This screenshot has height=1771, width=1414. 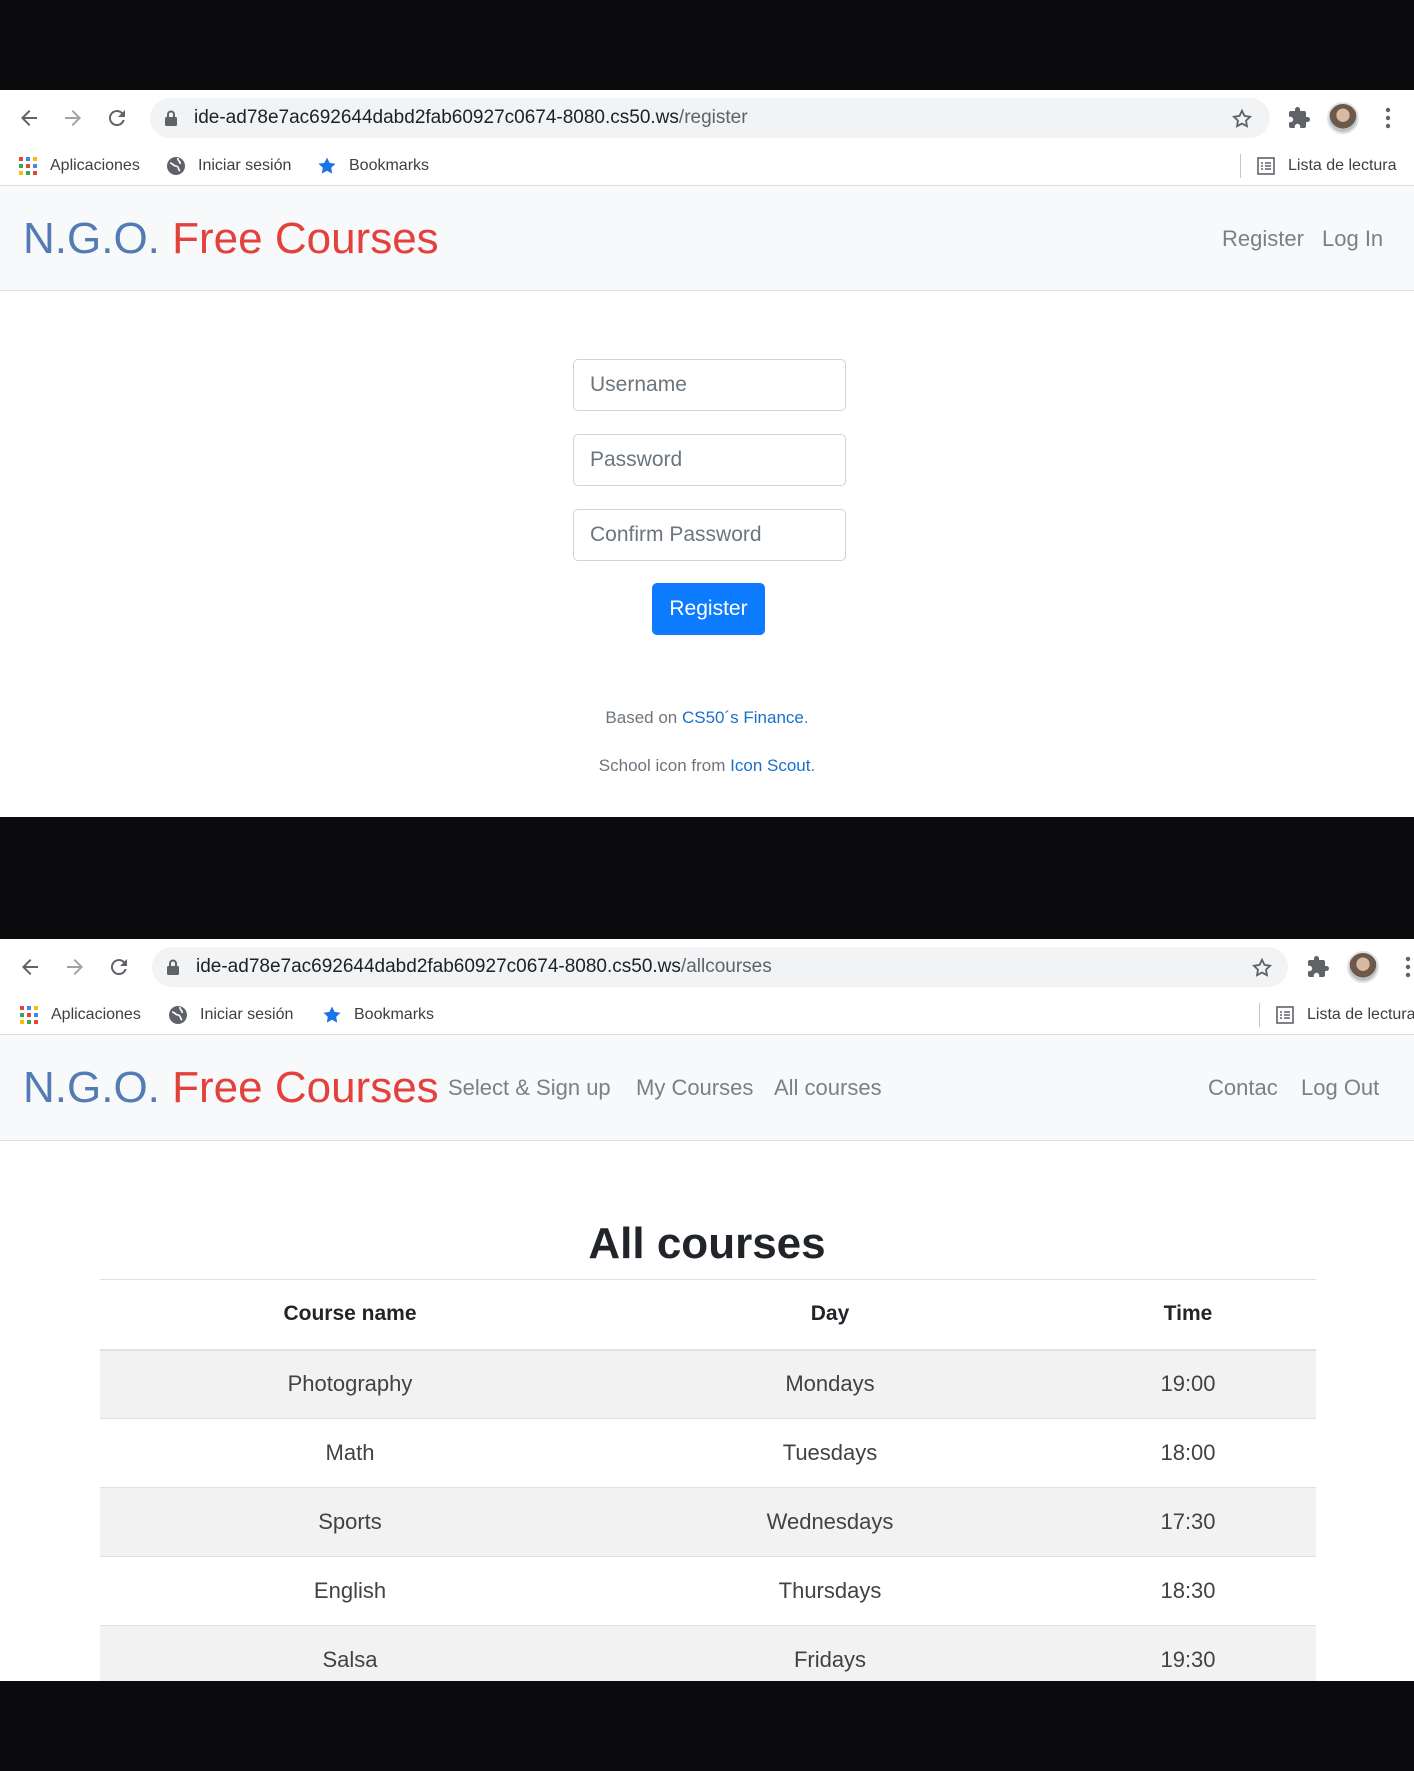 I want to click on course-time-cell: 19:30, so click(x=1188, y=1653).